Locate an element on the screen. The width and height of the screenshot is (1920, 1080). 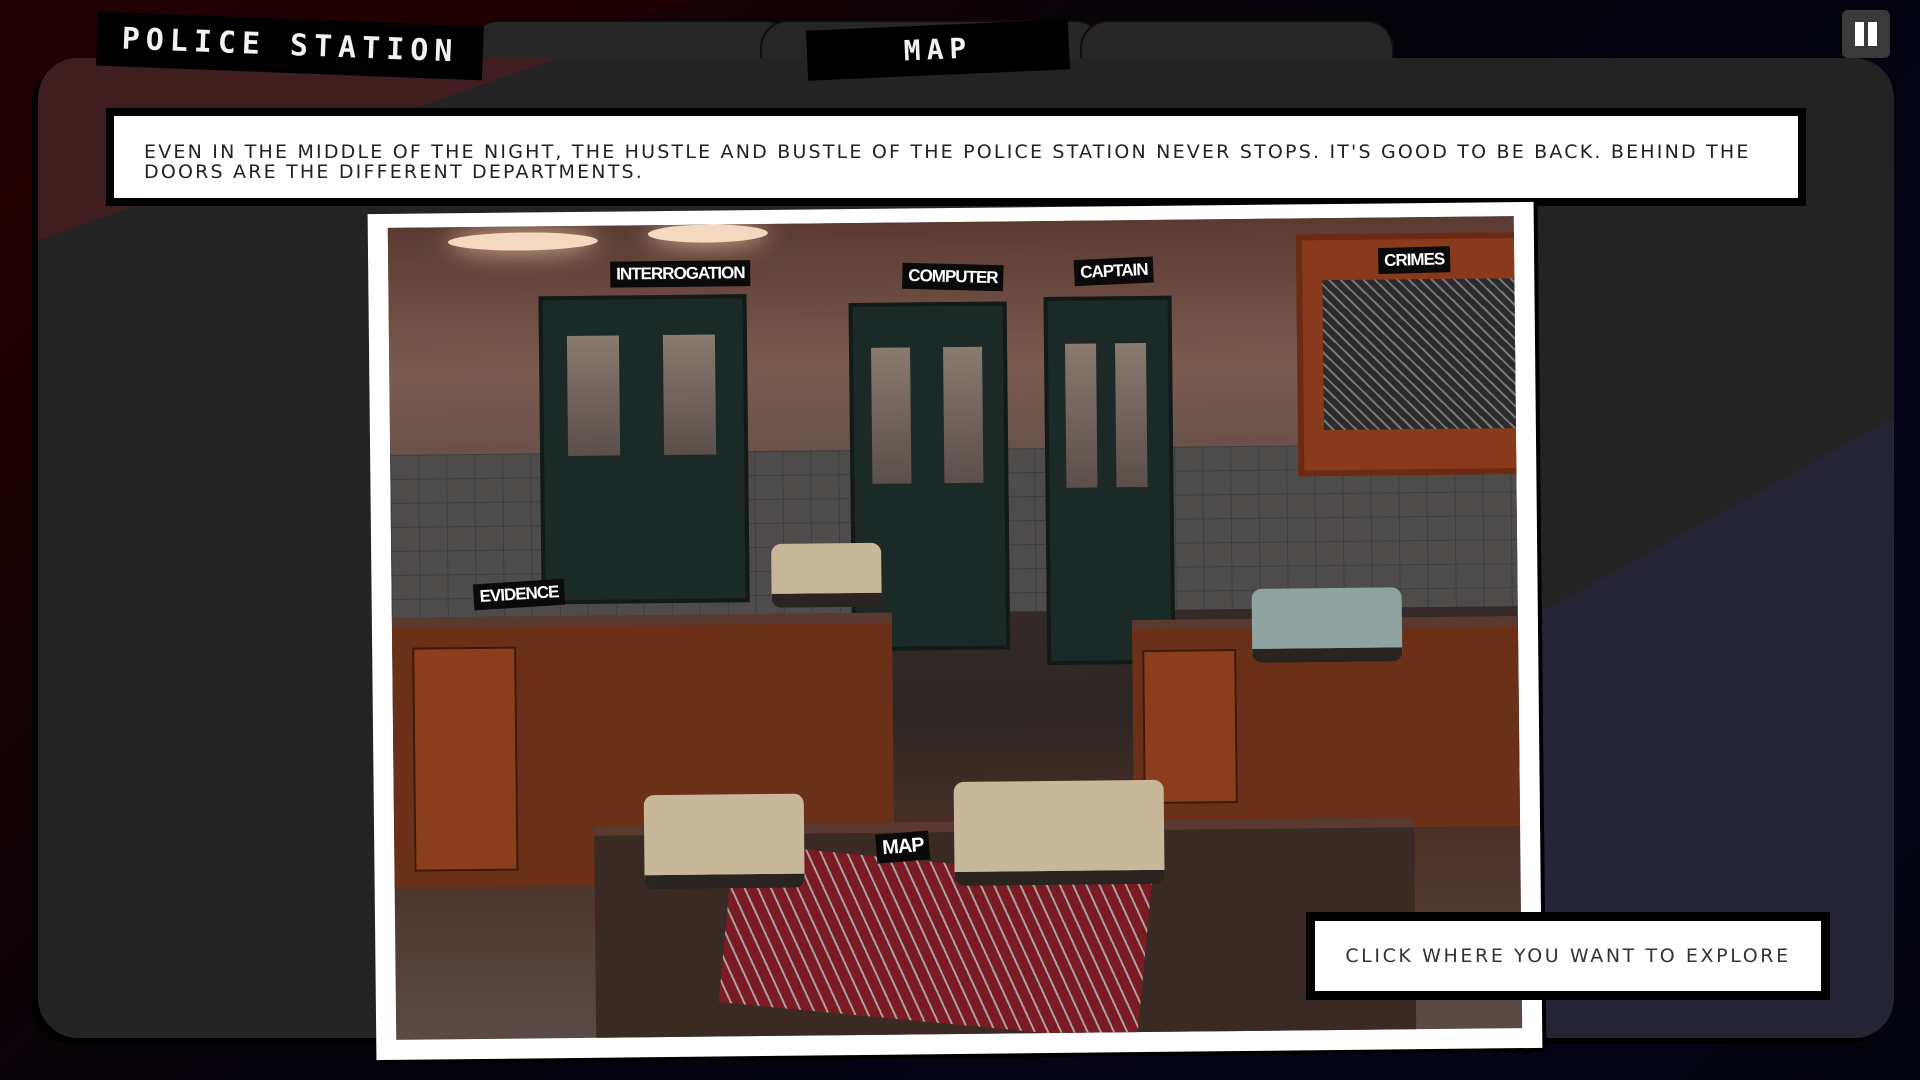
hotspot-map: MAP is located at coordinates (903, 847).